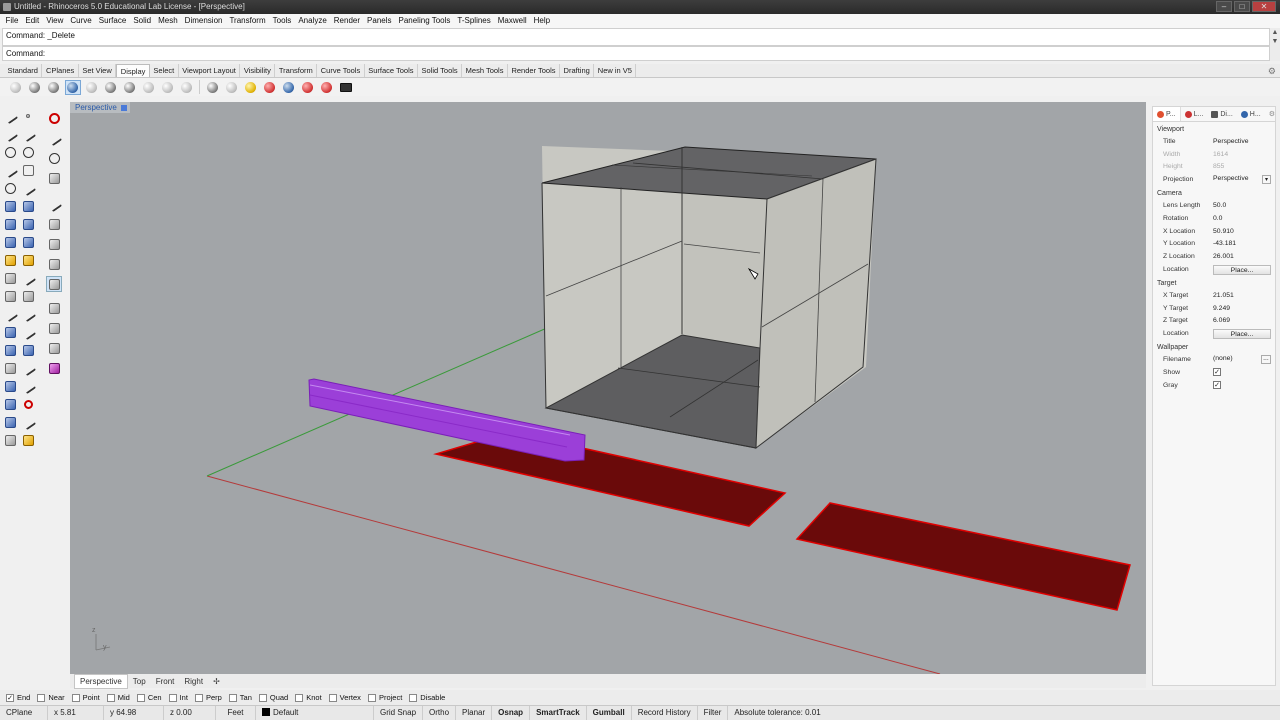 The width and height of the screenshot is (1280, 720). What do you see at coordinates (10, 350) in the screenshot?
I see `array-icon` at bounding box center [10, 350].